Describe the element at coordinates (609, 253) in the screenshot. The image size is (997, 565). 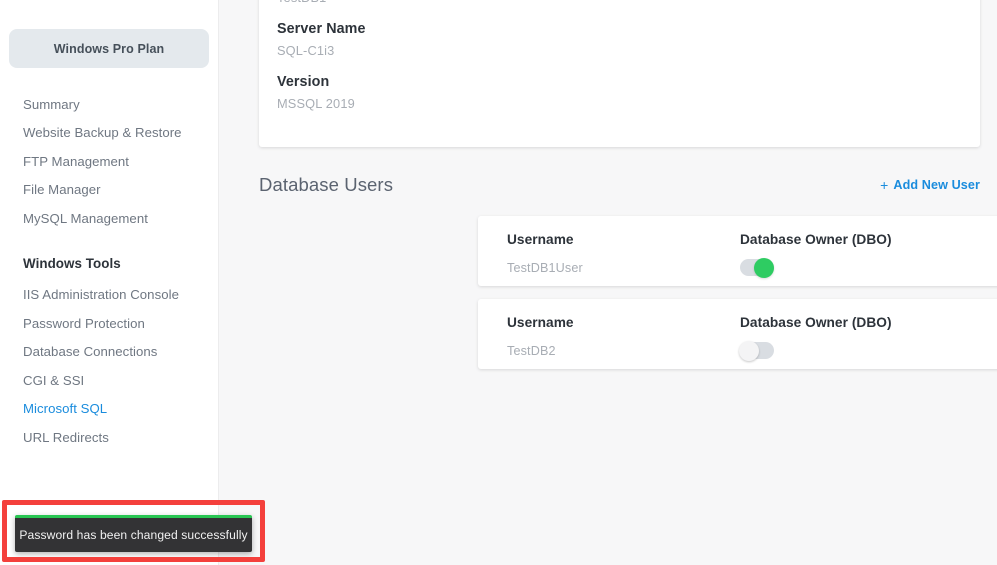
I see `username-cell: Username TestDB1User` at that location.